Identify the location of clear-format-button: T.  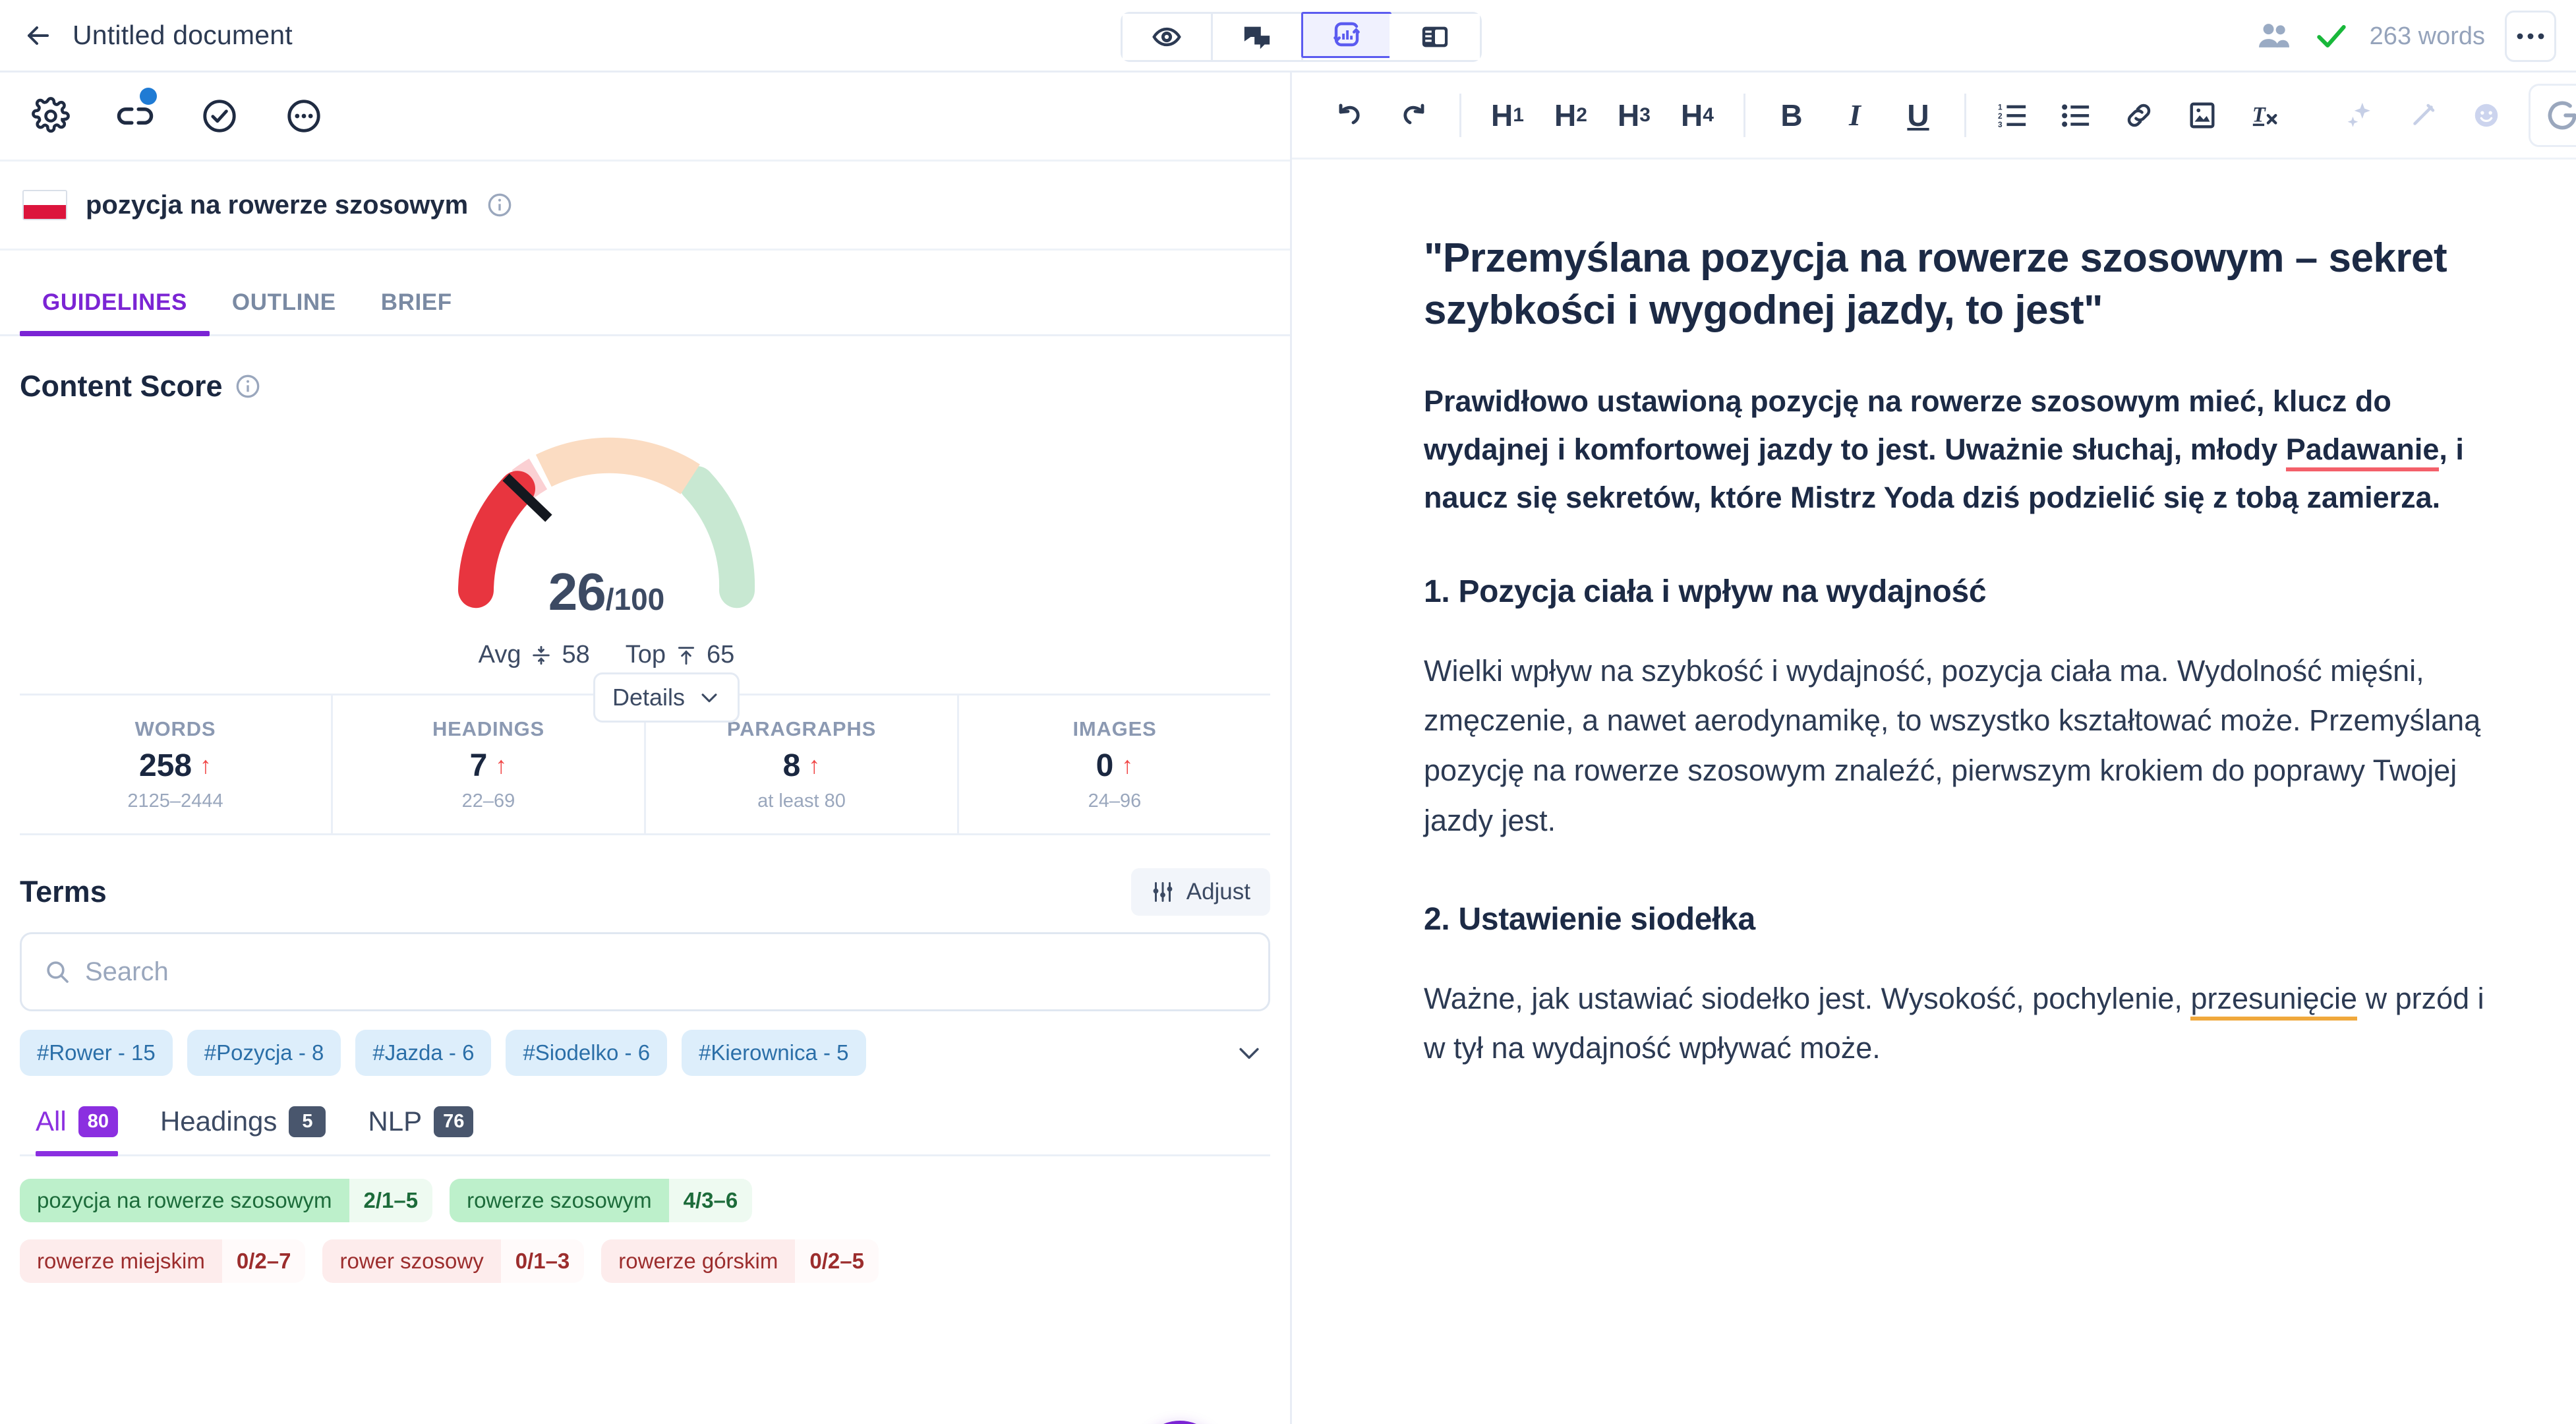
(2265, 115).